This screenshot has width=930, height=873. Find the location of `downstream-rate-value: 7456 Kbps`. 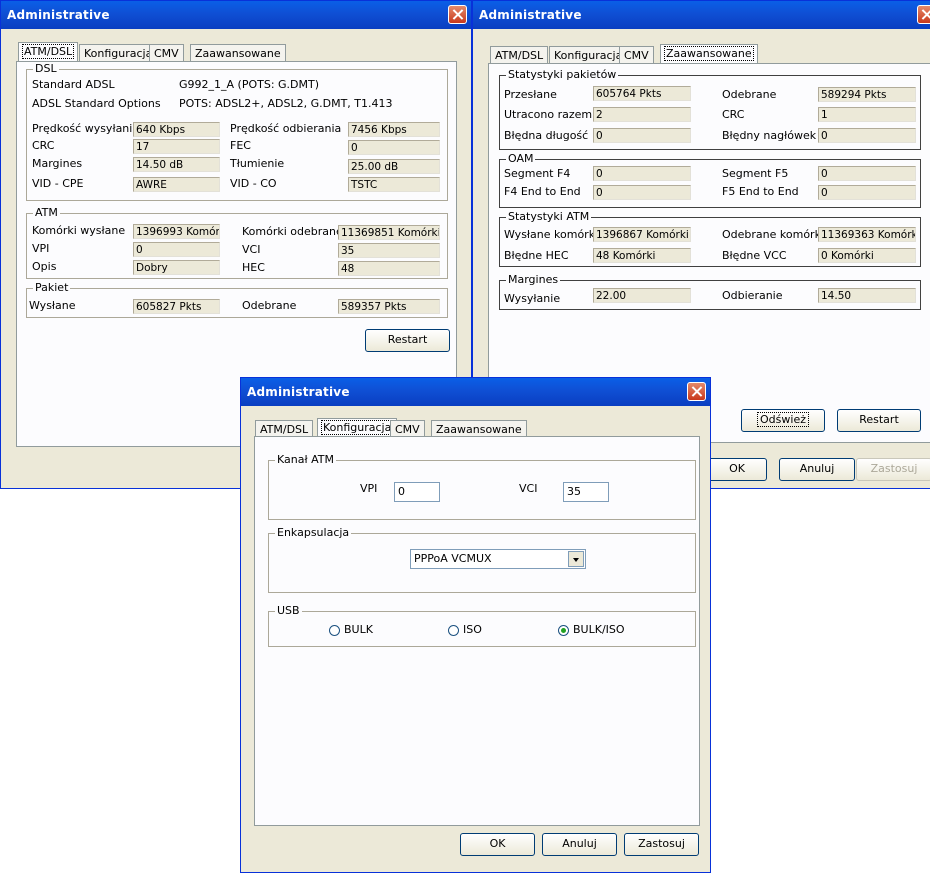

downstream-rate-value: 7456 Kbps is located at coordinates (394, 129).